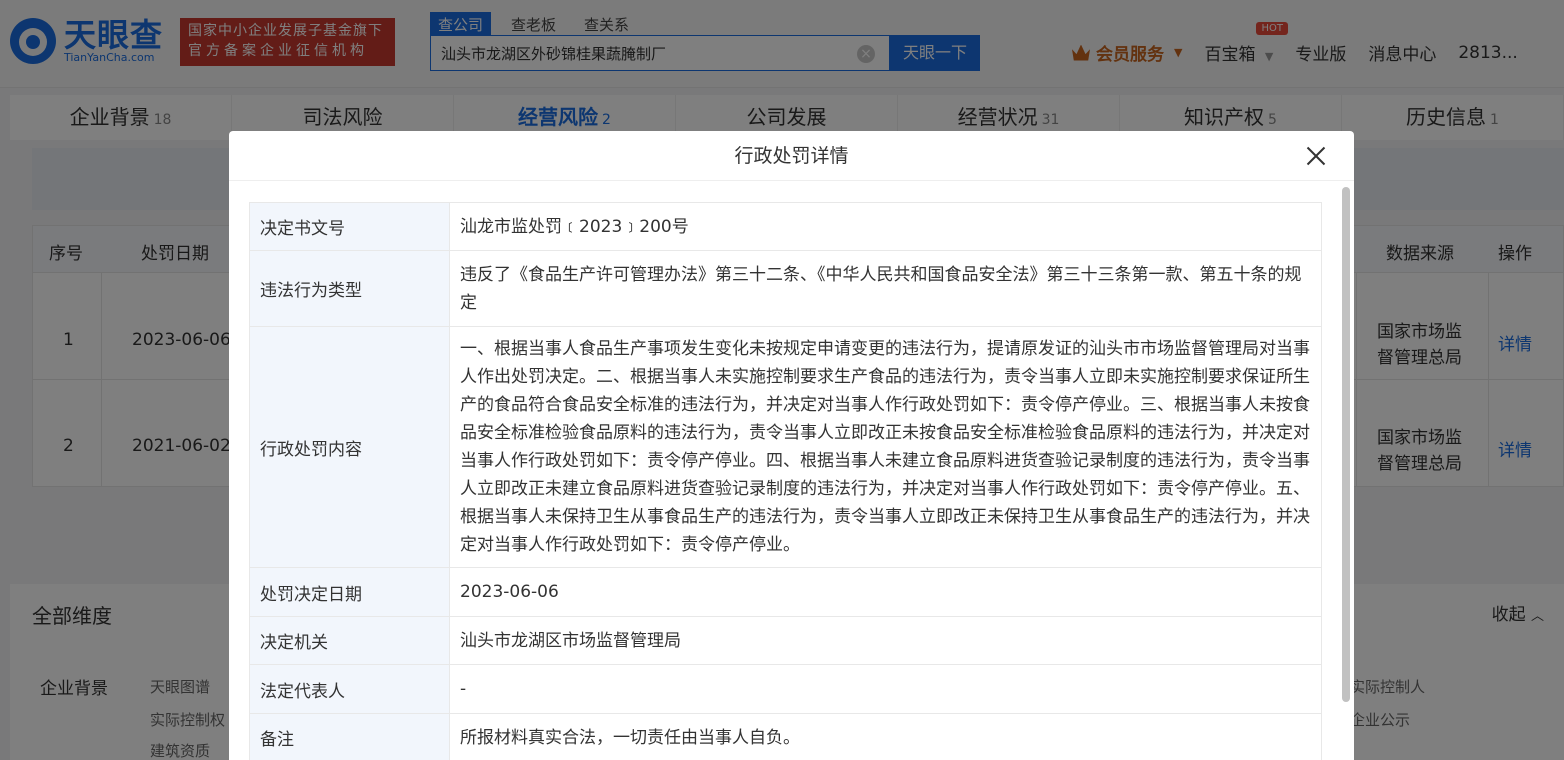 The width and height of the screenshot is (1564, 760). I want to click on detail-label: 违法行为类型, so click(350, 288).